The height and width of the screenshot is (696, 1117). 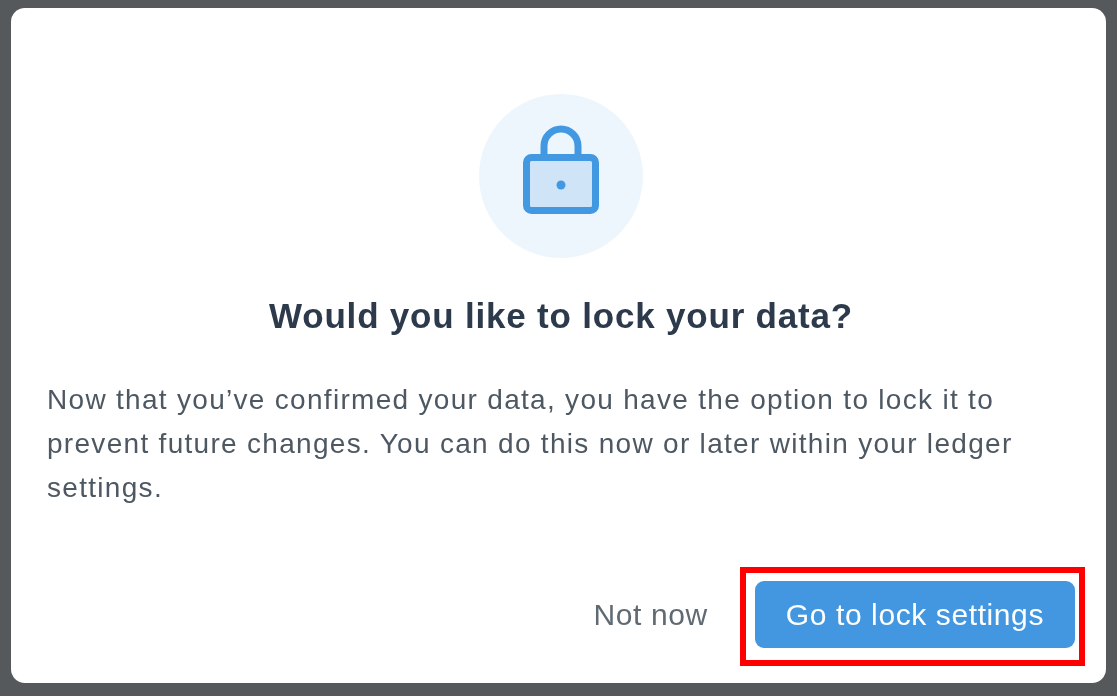 What do you see at coordinates (914, 614) in the screenshot?
I see `lock-settings-button: Go to lock settings` at bounding box center [914, 614].